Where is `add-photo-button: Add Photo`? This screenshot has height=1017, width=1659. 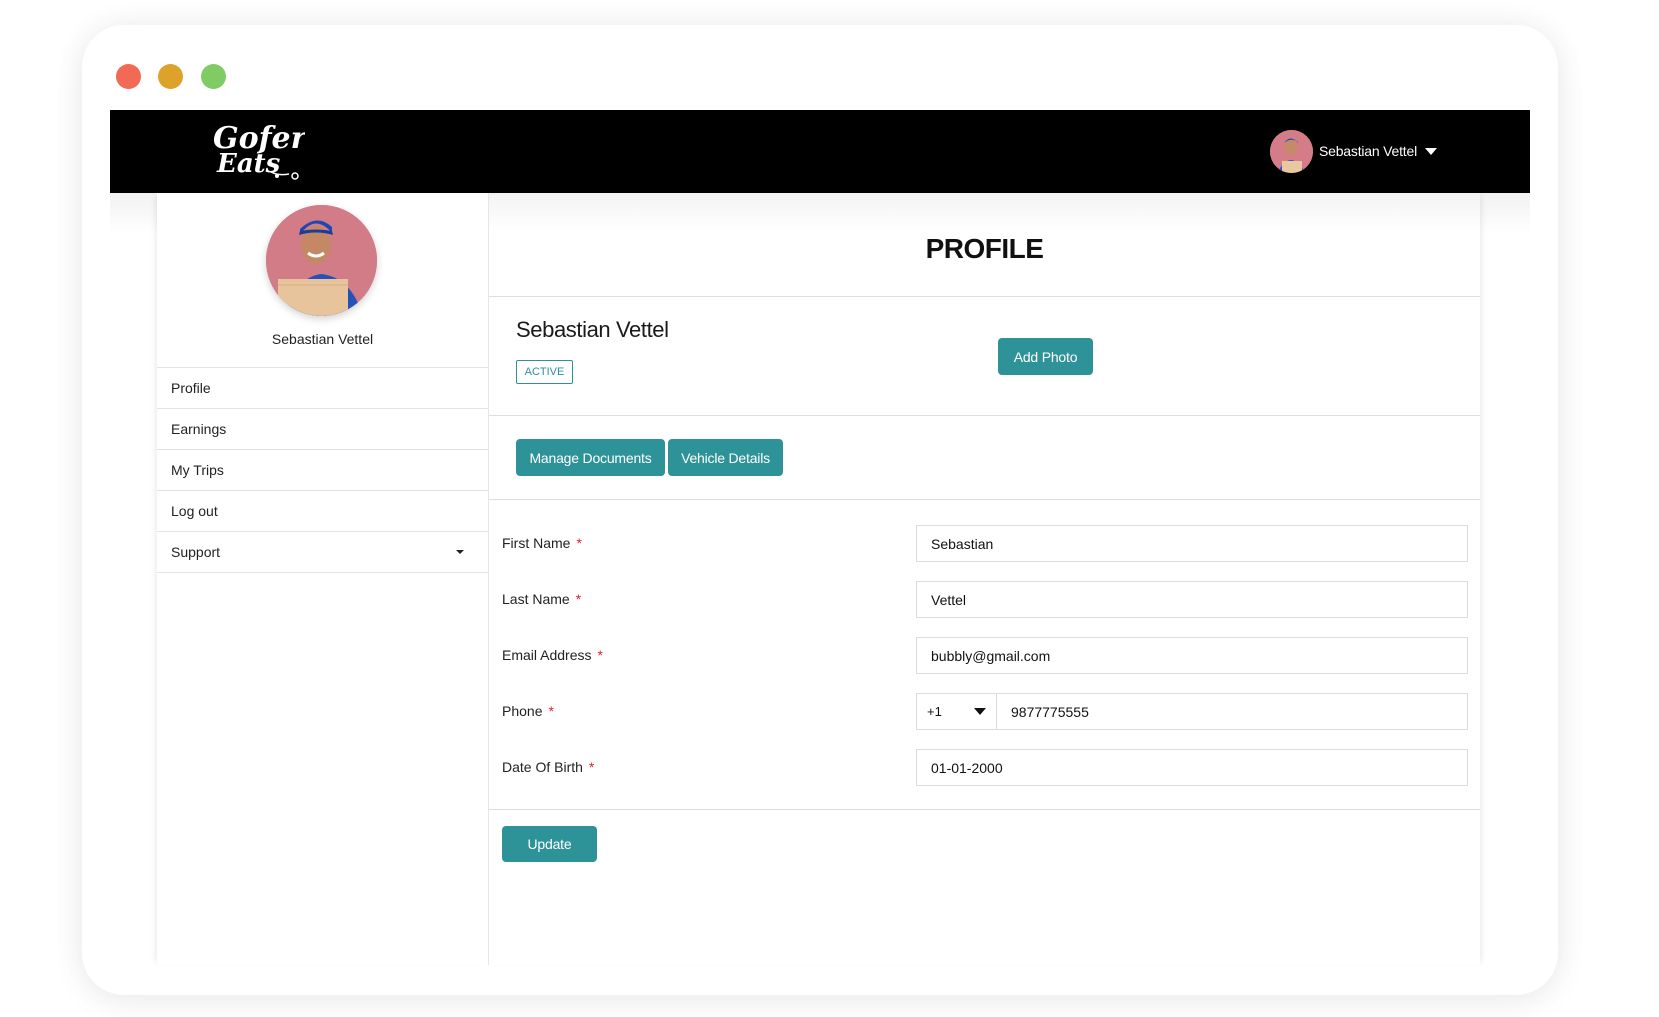 add-photo-button: Add Photo is located at coordinates (1045, 356).